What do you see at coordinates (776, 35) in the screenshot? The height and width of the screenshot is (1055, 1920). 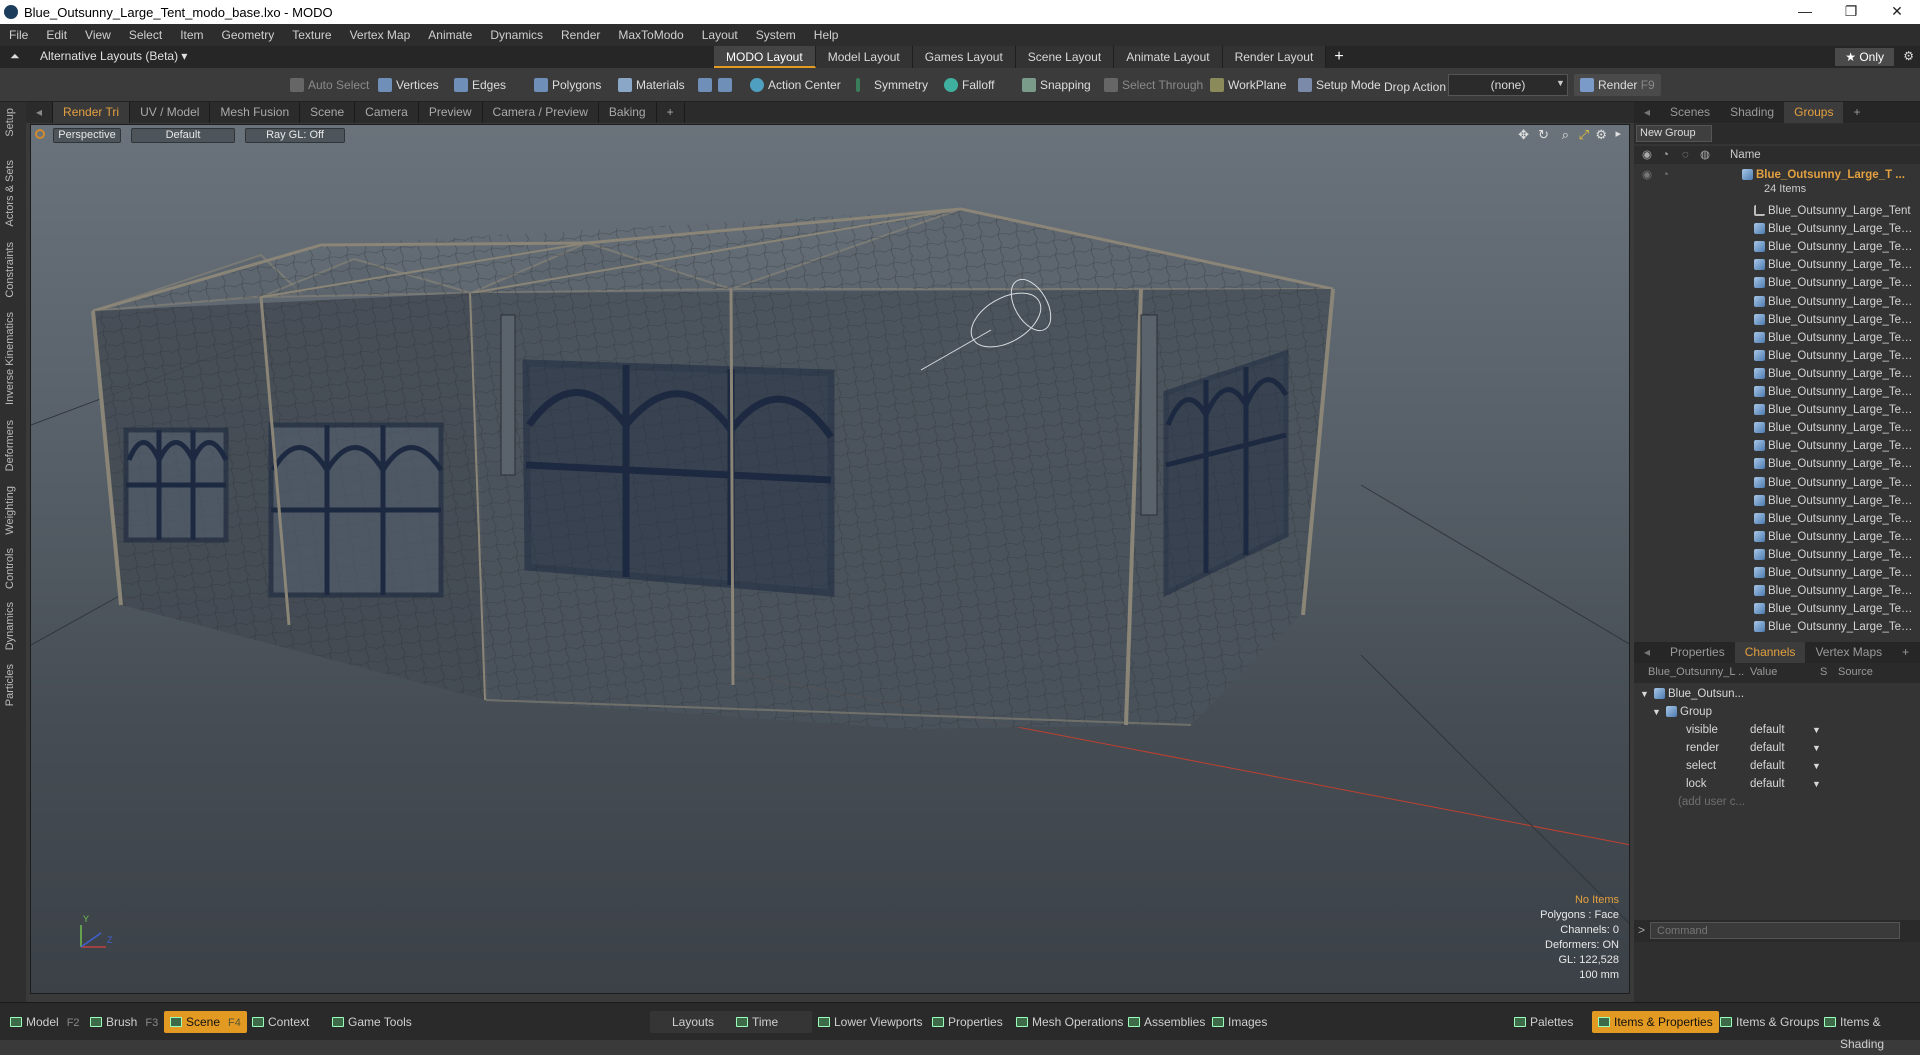 I see `menu-system: System` at bounding box center [776, 35].